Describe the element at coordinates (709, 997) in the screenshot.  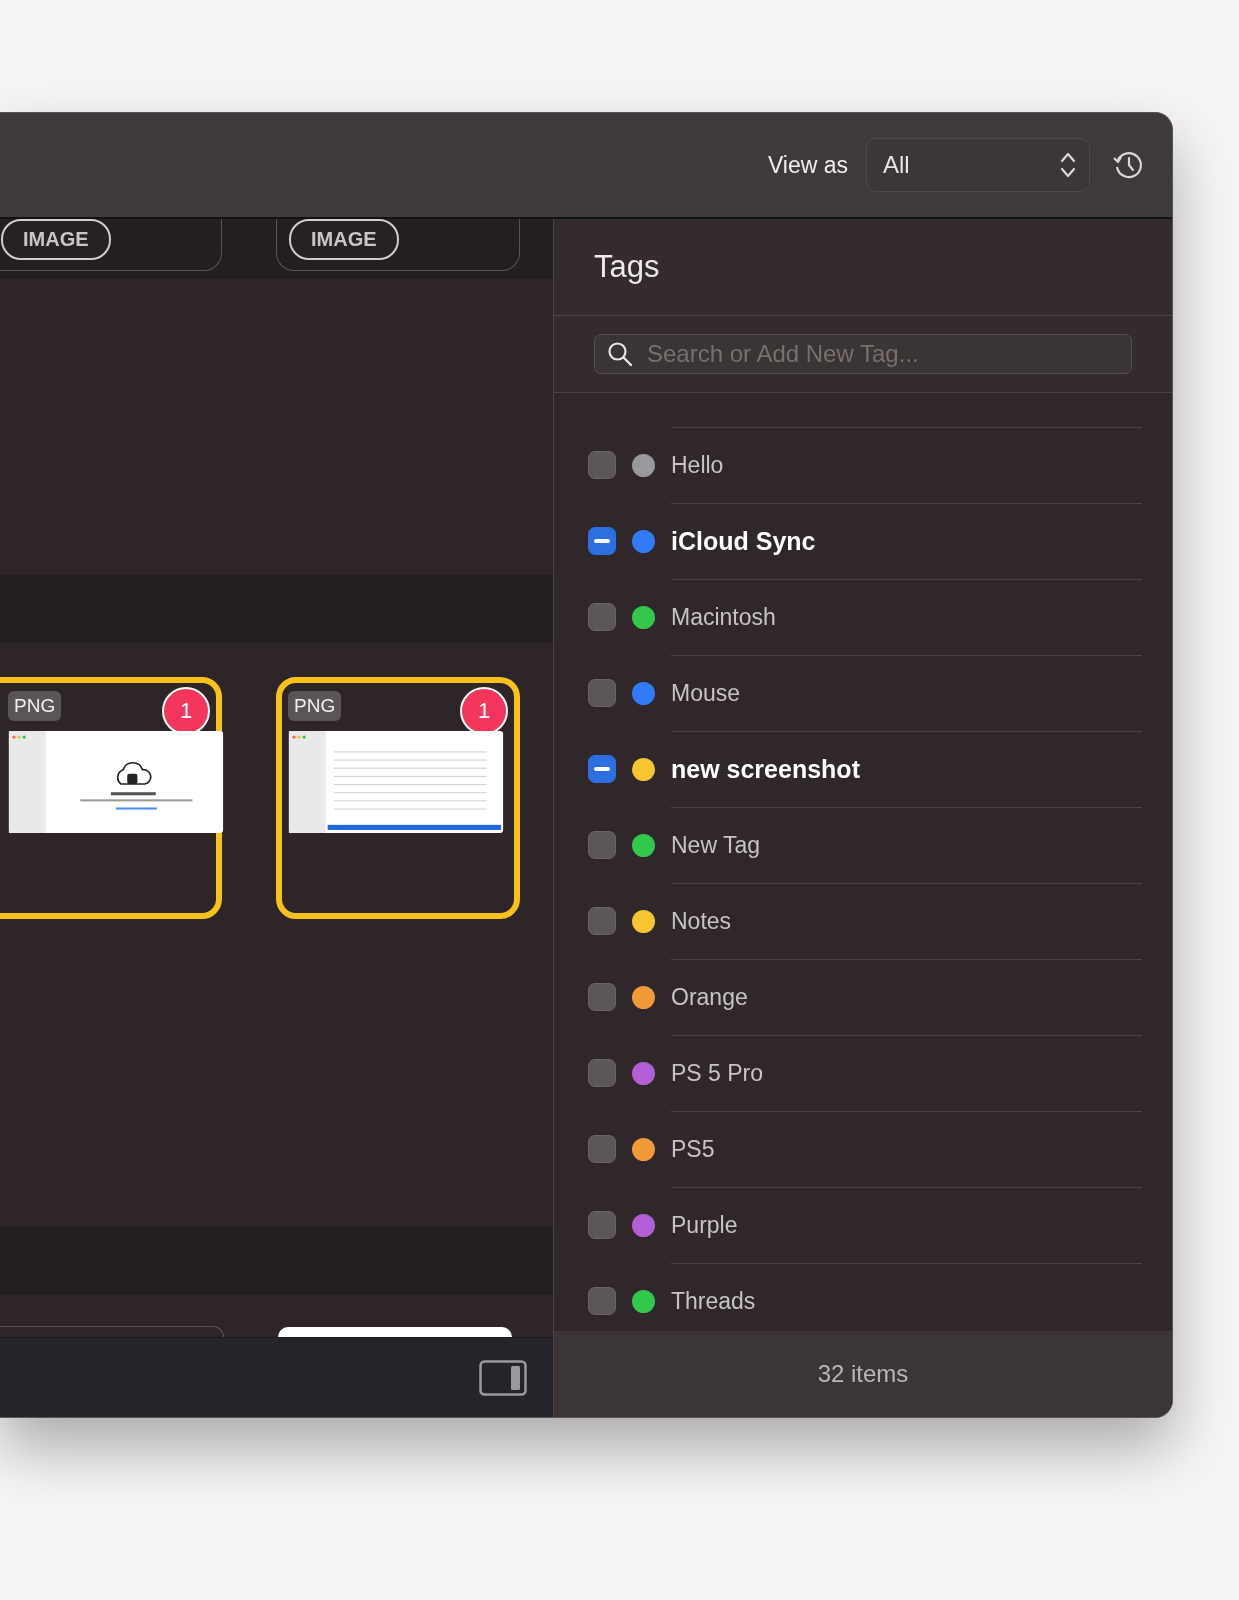
I see `tag-name: Orange` at that location.